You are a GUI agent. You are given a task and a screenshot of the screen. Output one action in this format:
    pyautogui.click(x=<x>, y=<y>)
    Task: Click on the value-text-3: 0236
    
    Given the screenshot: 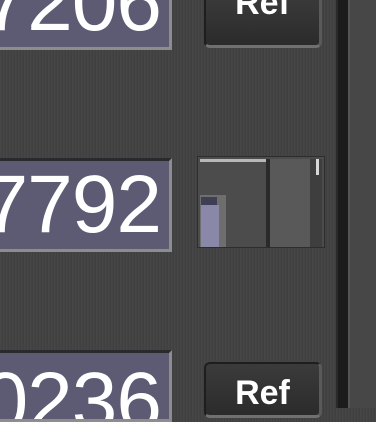 What is the action you would take?
    pyautogui.click(x=81, y=389)
    